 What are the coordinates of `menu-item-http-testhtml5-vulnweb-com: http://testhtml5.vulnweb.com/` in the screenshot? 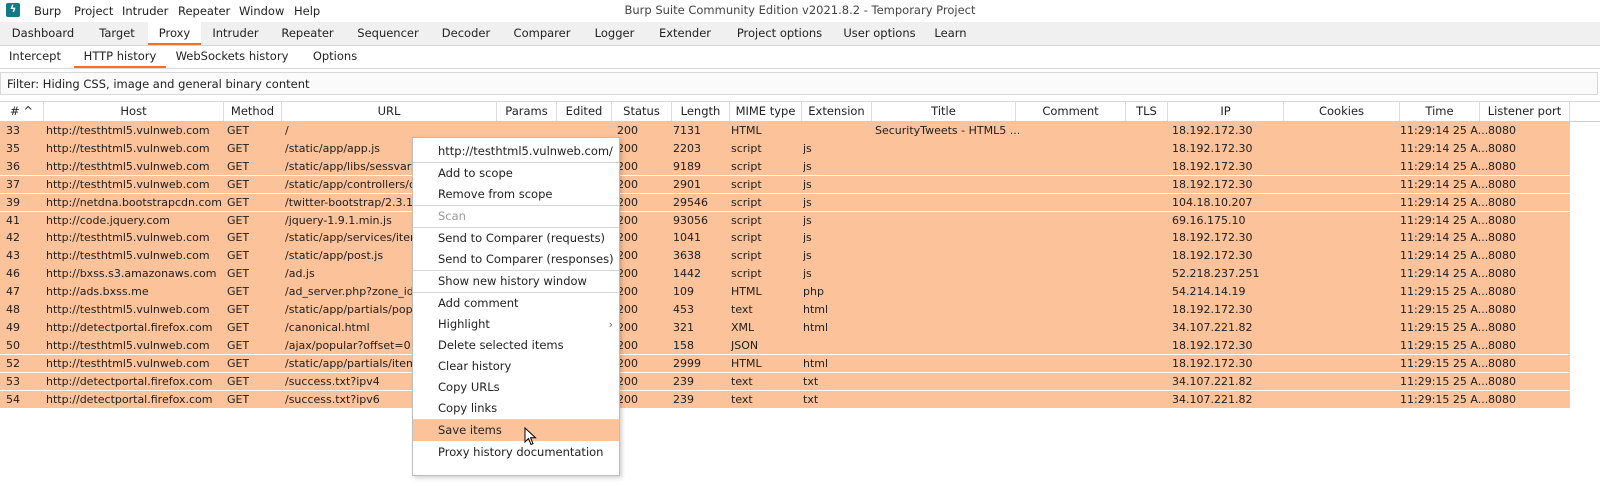 It's located at (516, 151).